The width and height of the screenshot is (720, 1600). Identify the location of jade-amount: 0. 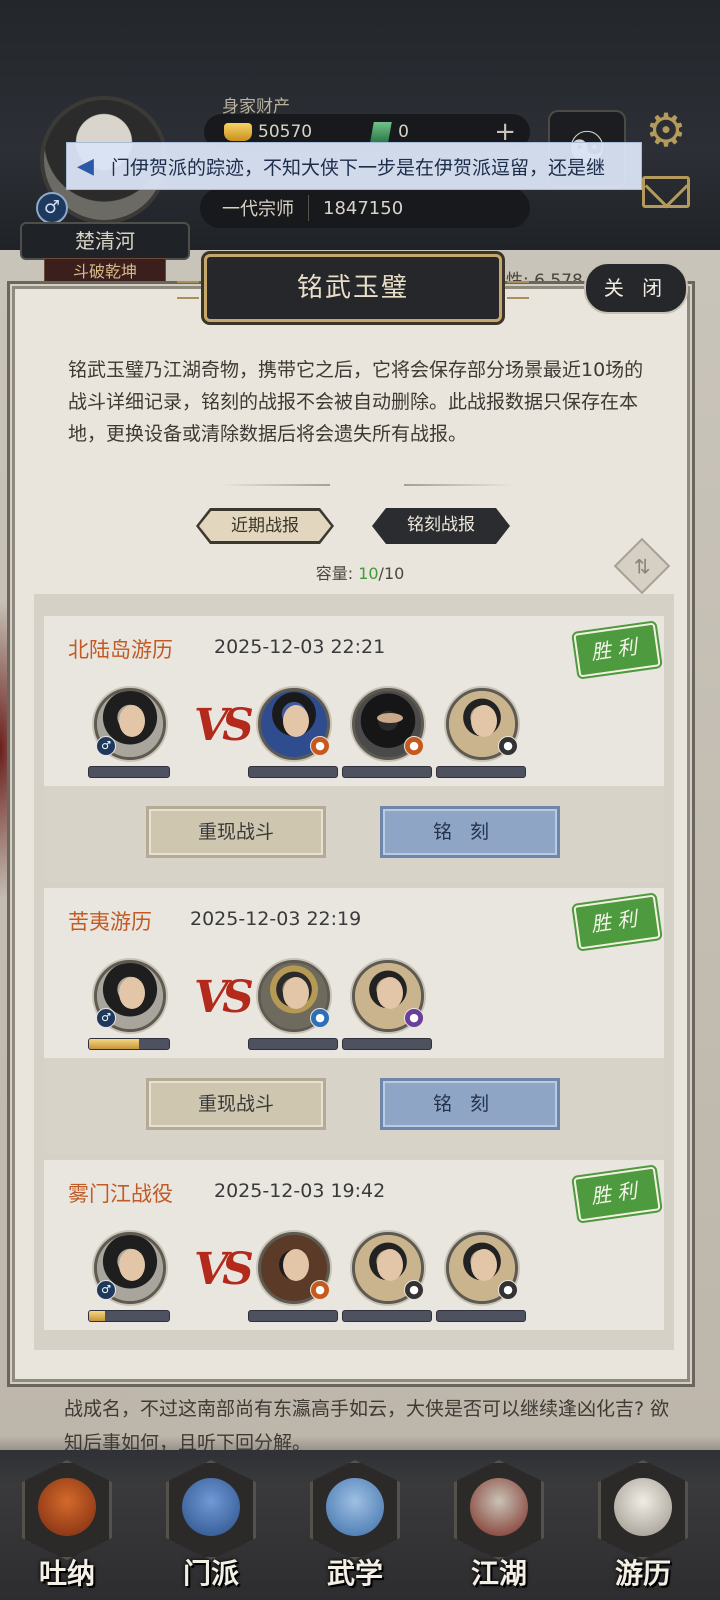
(403, 132).